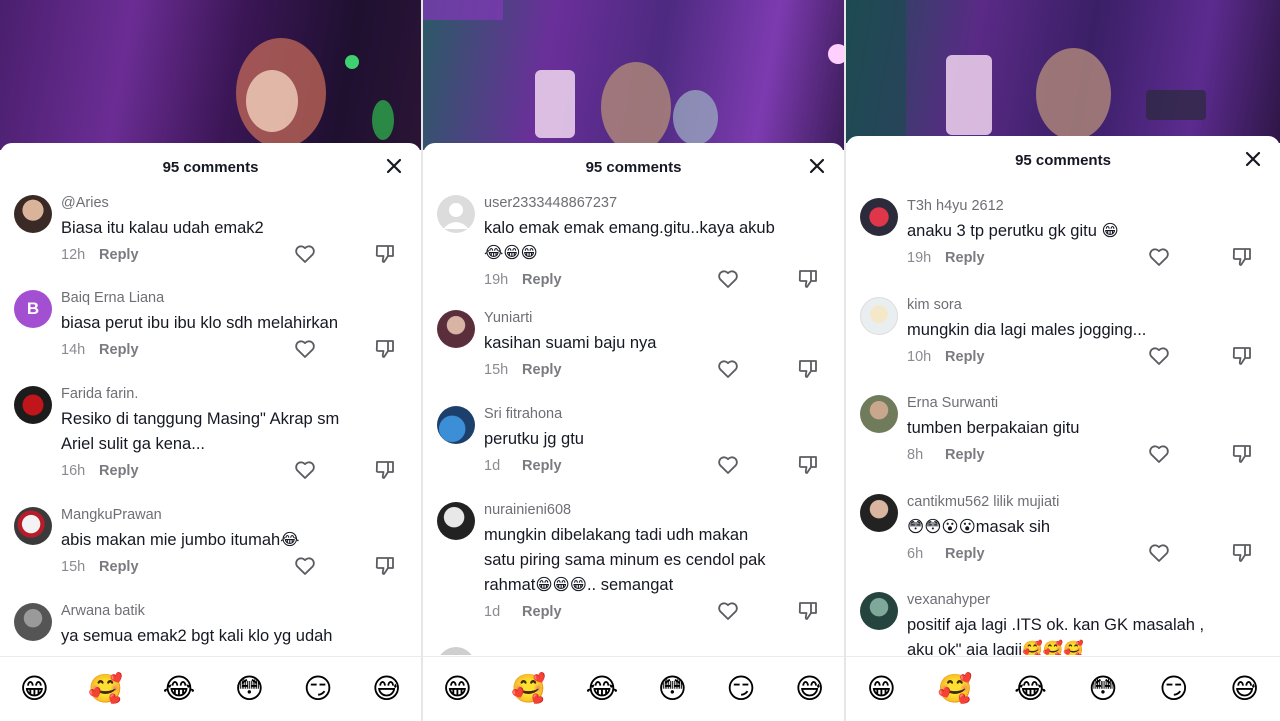 The height and width of the screenshot is (721, 1280). I want to click on comment-time: 1d, so click(492, 466).